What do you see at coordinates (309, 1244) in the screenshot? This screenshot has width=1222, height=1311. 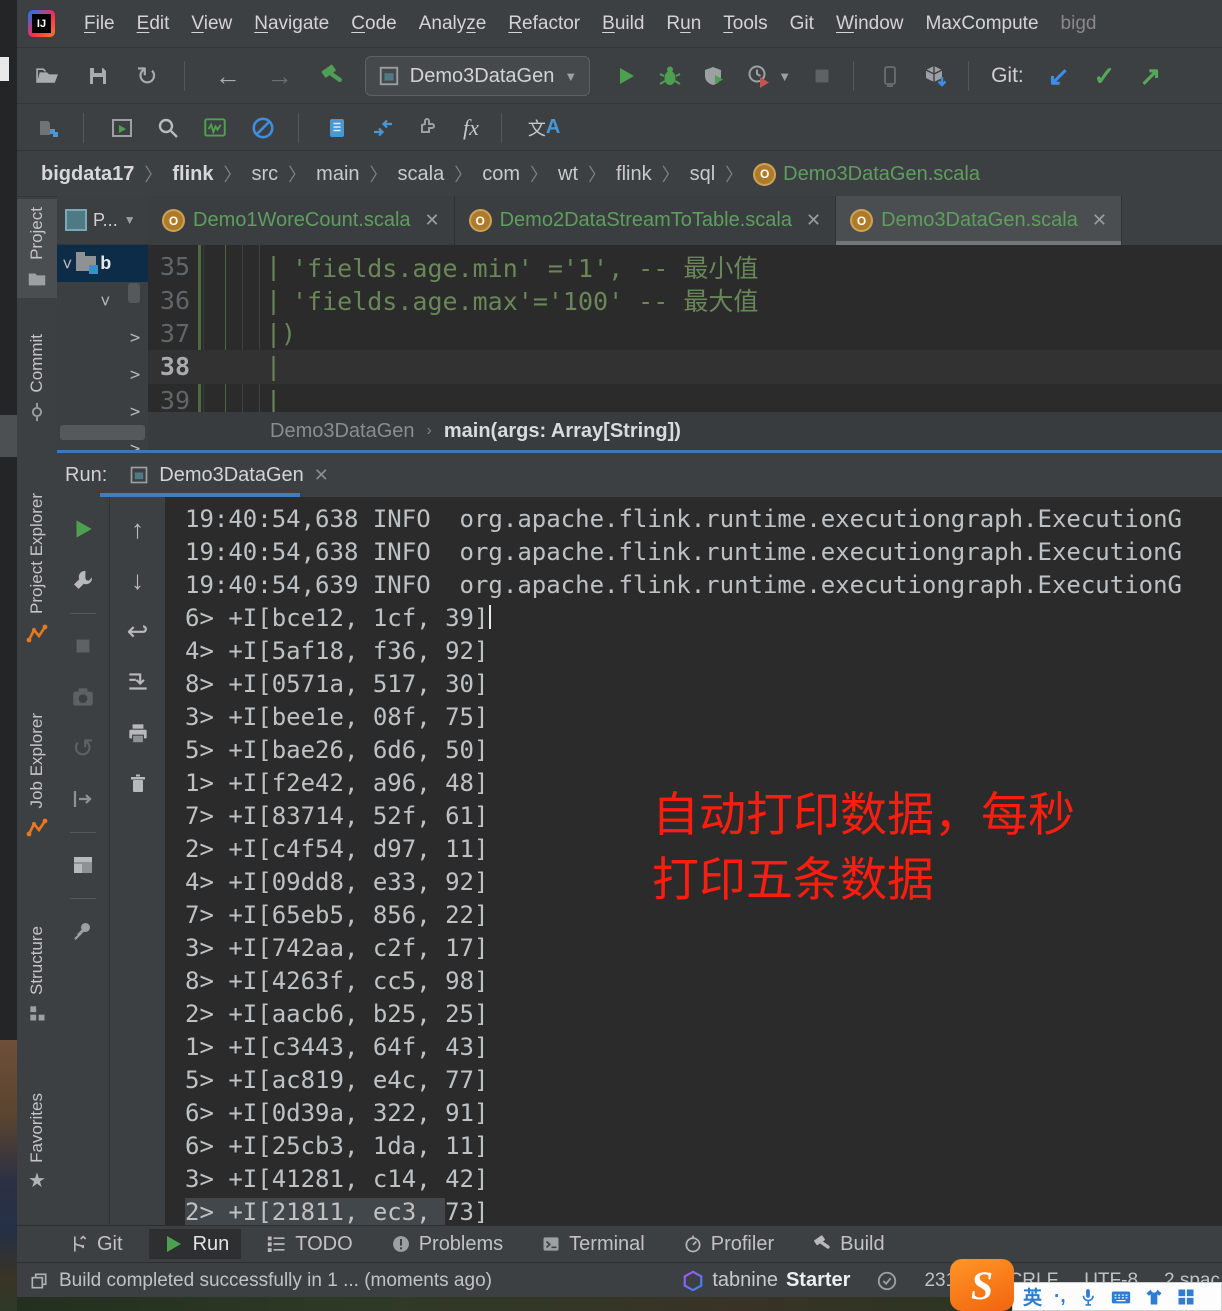 I see `toolwindow-button-todo: TODO` at bounding box center [309, 1244].